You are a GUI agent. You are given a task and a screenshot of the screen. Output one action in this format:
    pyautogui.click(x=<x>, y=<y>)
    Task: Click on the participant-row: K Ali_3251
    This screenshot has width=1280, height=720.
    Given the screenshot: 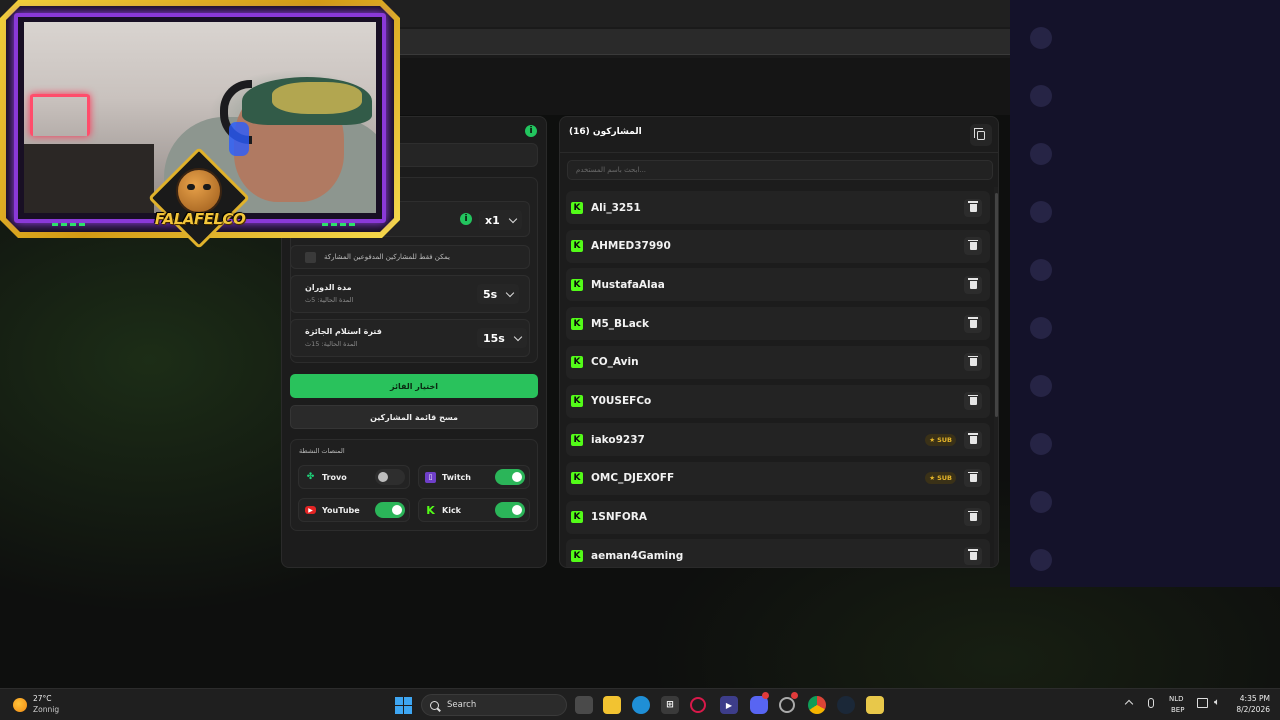 What is the action you would take?
    pyautogui.click(x=778, y=207)
    